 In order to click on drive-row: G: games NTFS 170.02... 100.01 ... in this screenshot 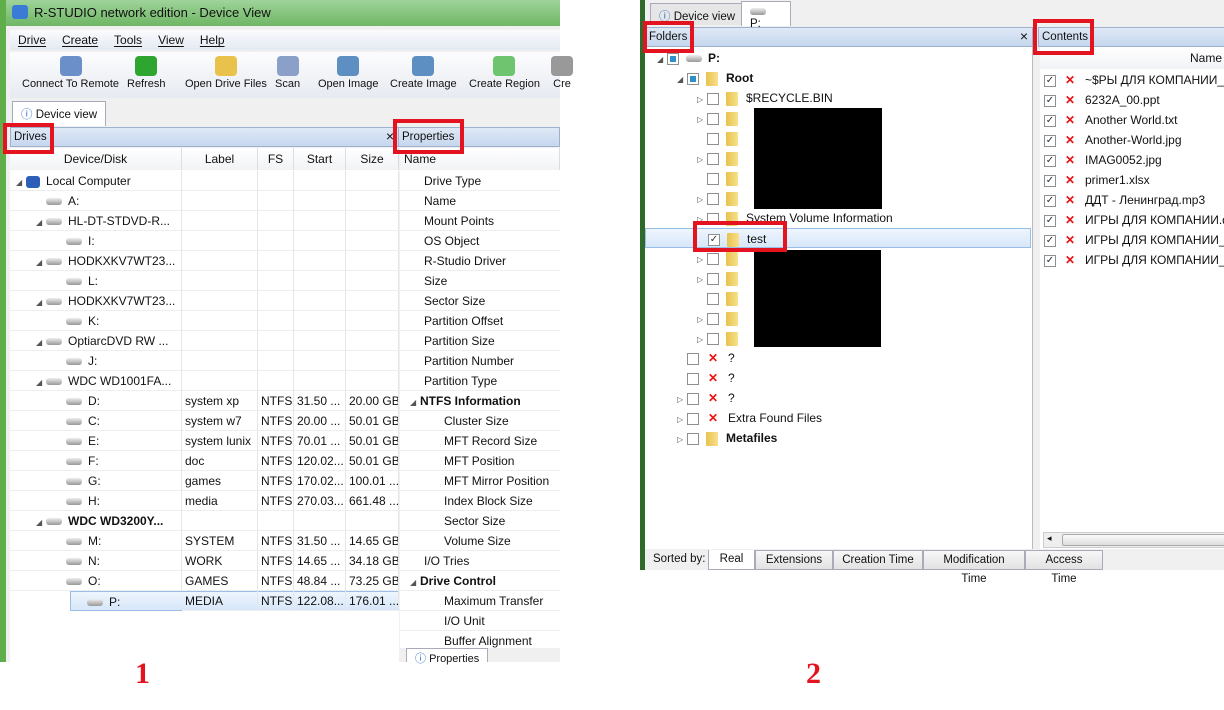, I will do `click(204, 481)`.